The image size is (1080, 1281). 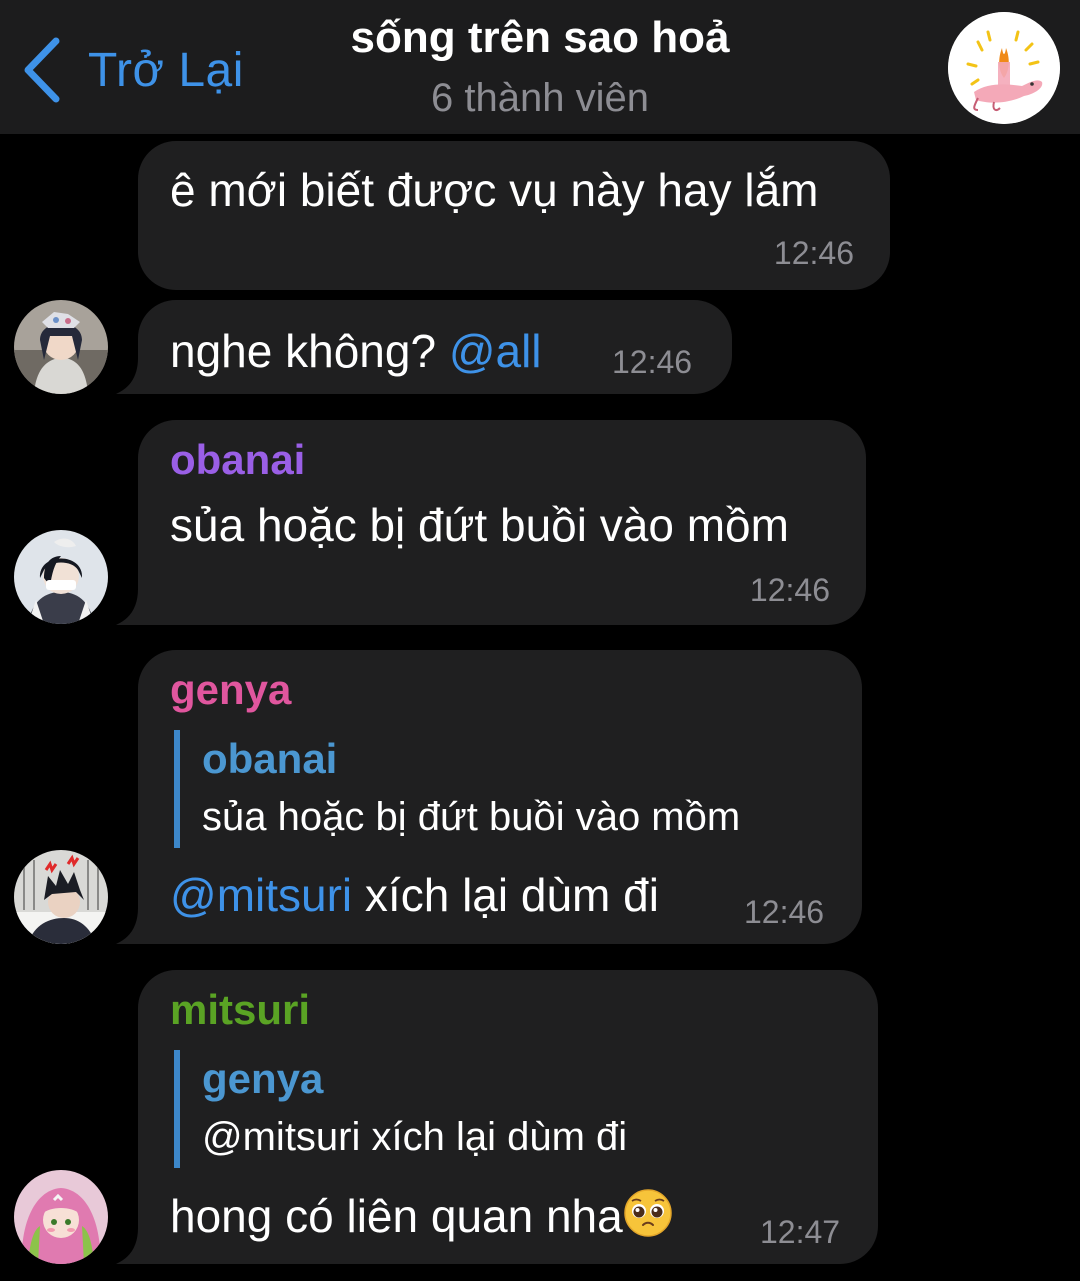 What do you see at coordinates (400, 1109) in the screenshot?
I see `reply-quote: genya @mitsuri xích lại dùm đi` at bounding box center [400, 1109].